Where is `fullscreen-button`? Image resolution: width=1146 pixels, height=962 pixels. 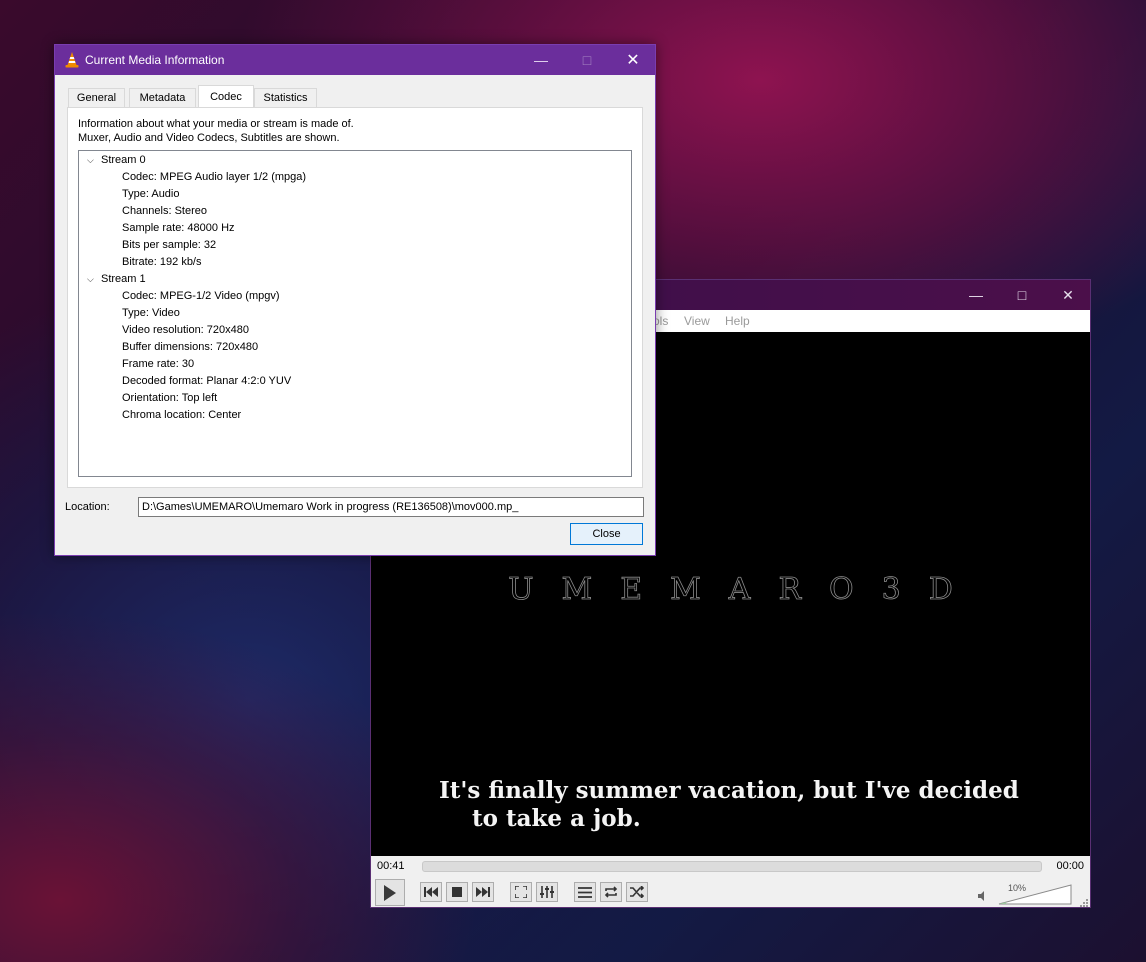
fullscreen-button is located at coordinates (521, 892).